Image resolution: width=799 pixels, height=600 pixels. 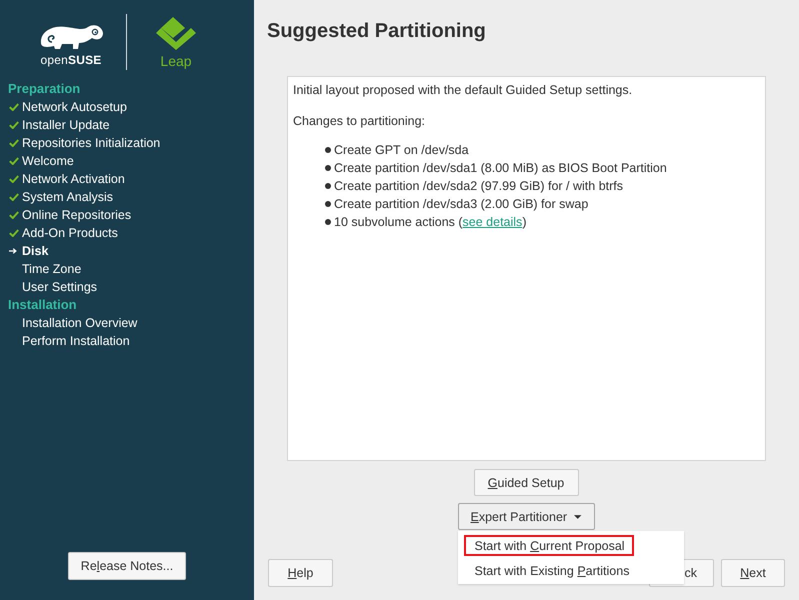 What do you see at coordinates (52, 269) in the screenshot?
I see `step-label: Time Zone` at bounding box center [52, 269].